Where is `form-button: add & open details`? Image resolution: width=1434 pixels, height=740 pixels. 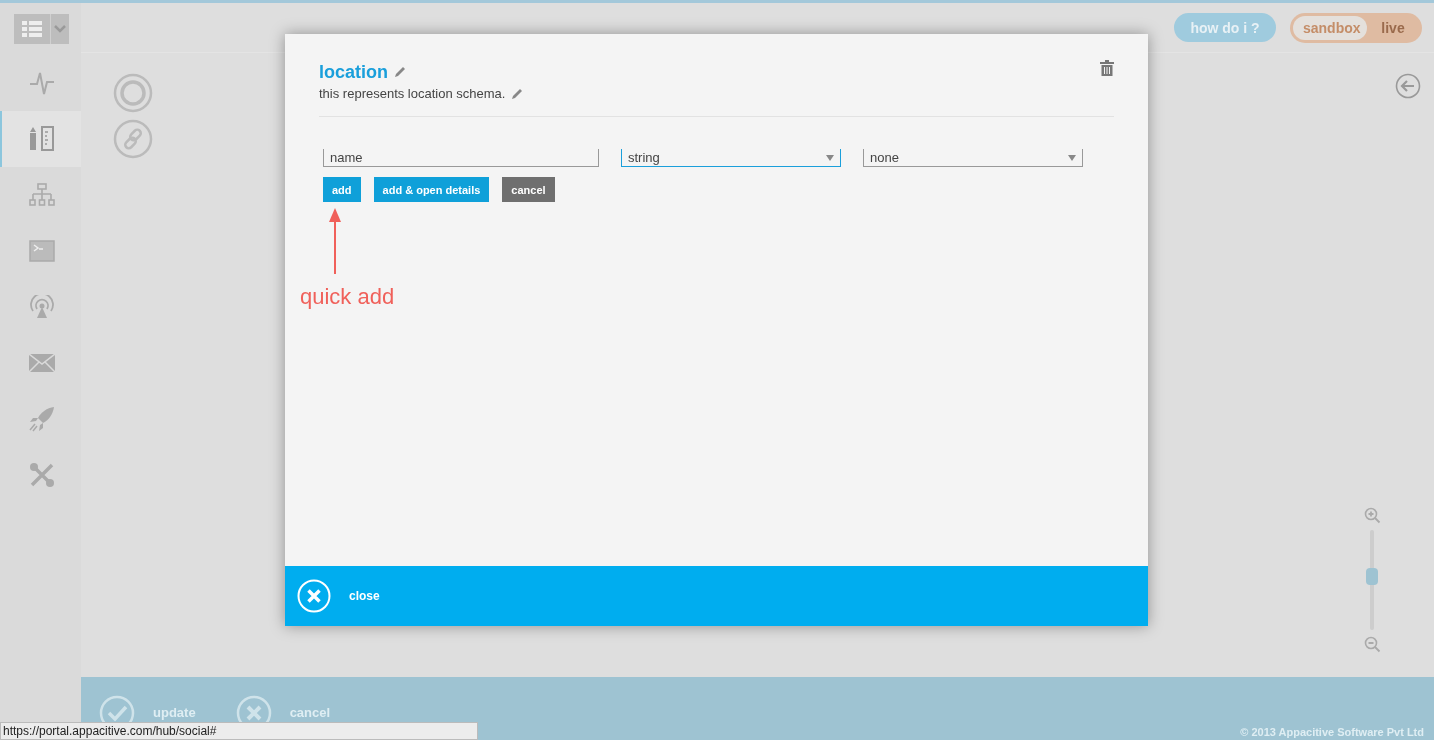
form-button: add & open details is located at coordinates (431, 189).